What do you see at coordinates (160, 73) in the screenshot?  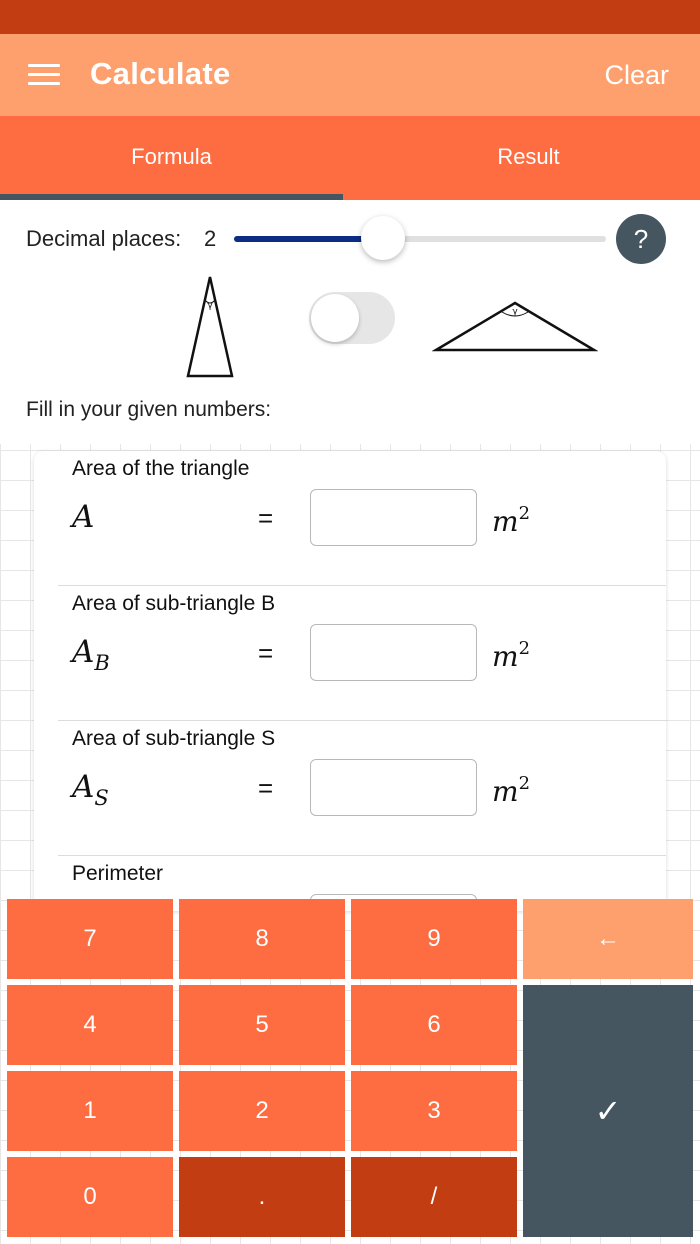 I see `page-title: Calculate` at bounding box center [160, 73].